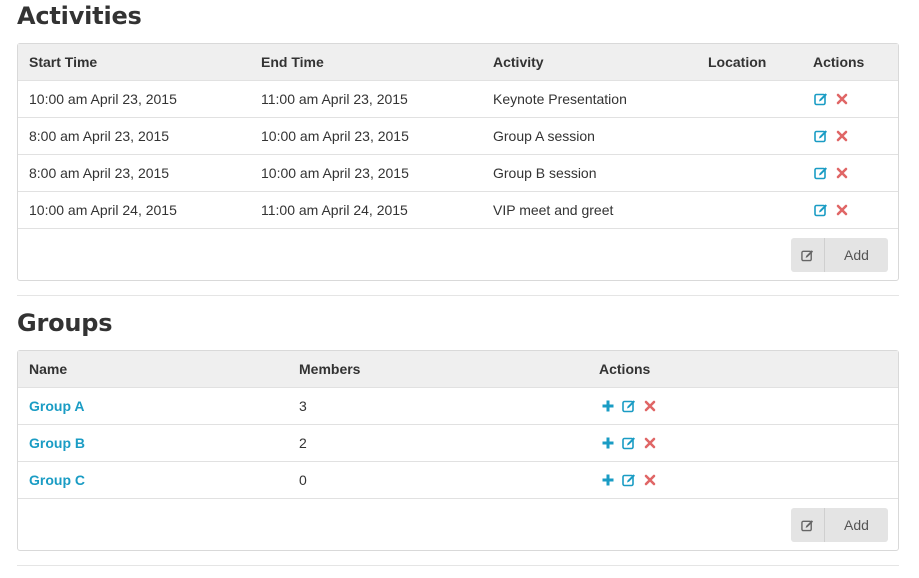  Describe the element at coordinates (292, 62) in the screenshot. I see `column-header-end-time: End Time` at that location.